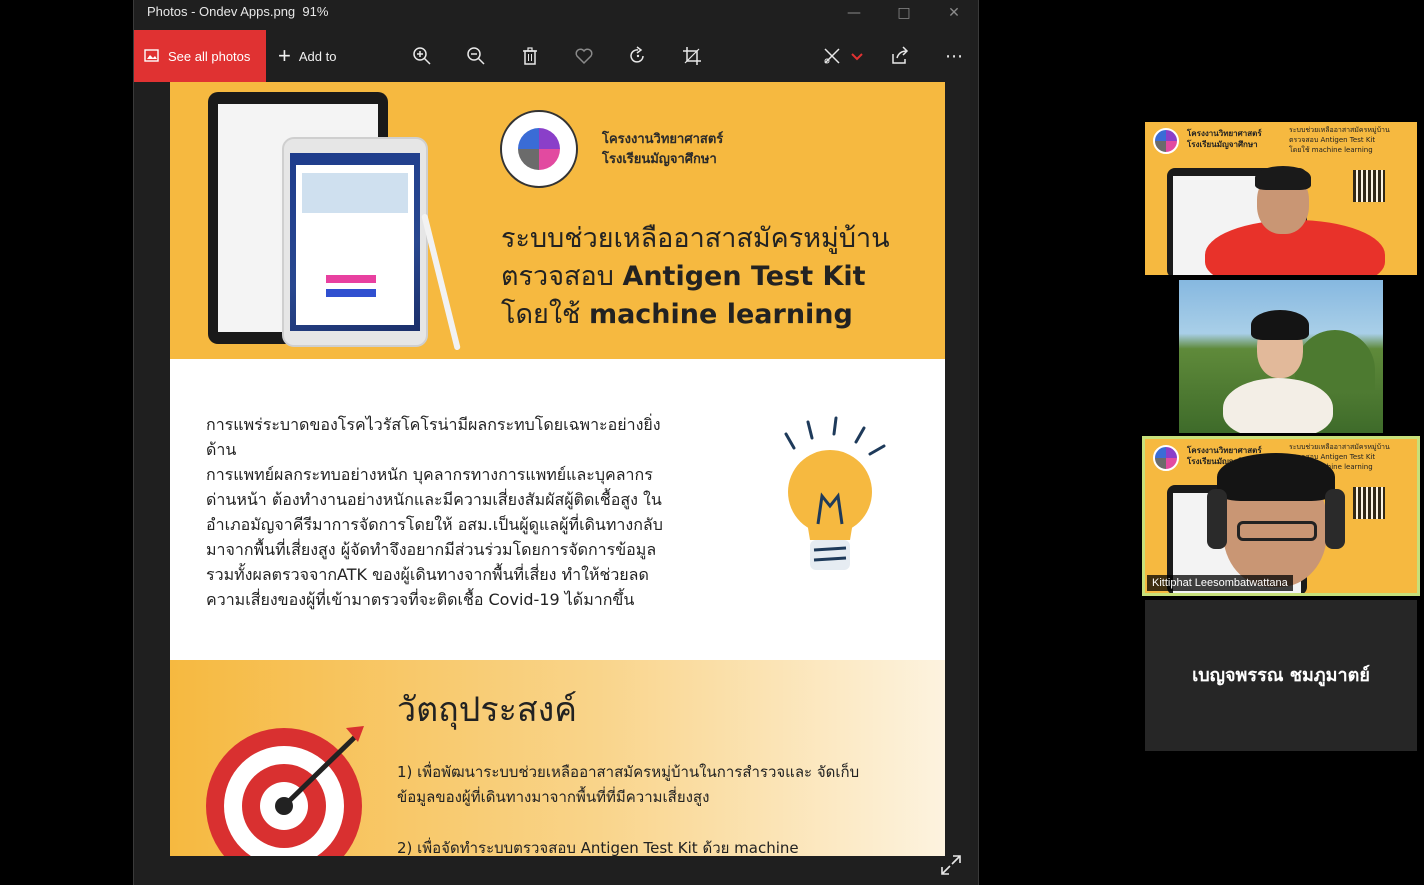 The width and height of the screenshot is (1424, 885). What do you see at coordinates (315, 11) in the screenshot?
I see `zoom-level: 91%` at bounding box center [315, 11].